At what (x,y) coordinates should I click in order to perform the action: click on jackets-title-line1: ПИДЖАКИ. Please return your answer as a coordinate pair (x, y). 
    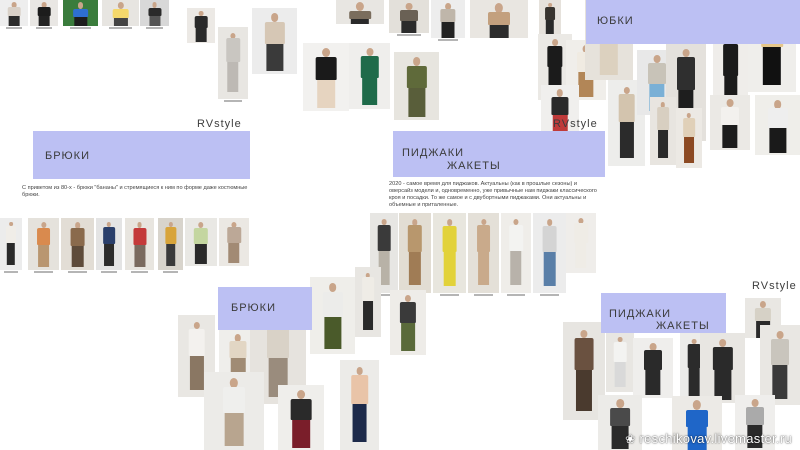
    Looking at the image, I should click on (433, 153).